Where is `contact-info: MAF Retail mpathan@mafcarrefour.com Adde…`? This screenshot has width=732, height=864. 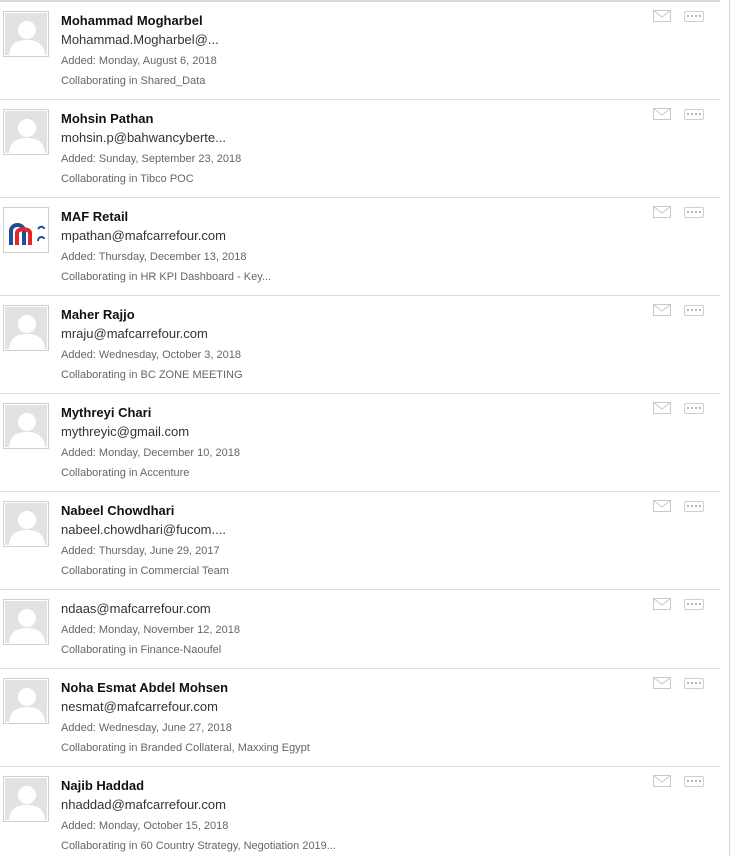
contact-info: MAF Retail mpathan@mafcarrefour.com Adde… is located at coordinates (330, 247).